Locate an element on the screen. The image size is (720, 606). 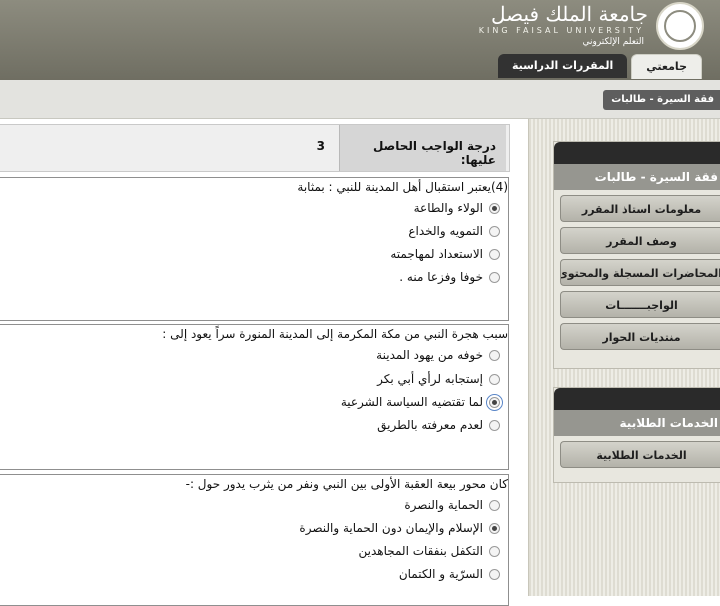
university-name-arabic: جامعة الملك فيصل is located at coordinates (569, 14).